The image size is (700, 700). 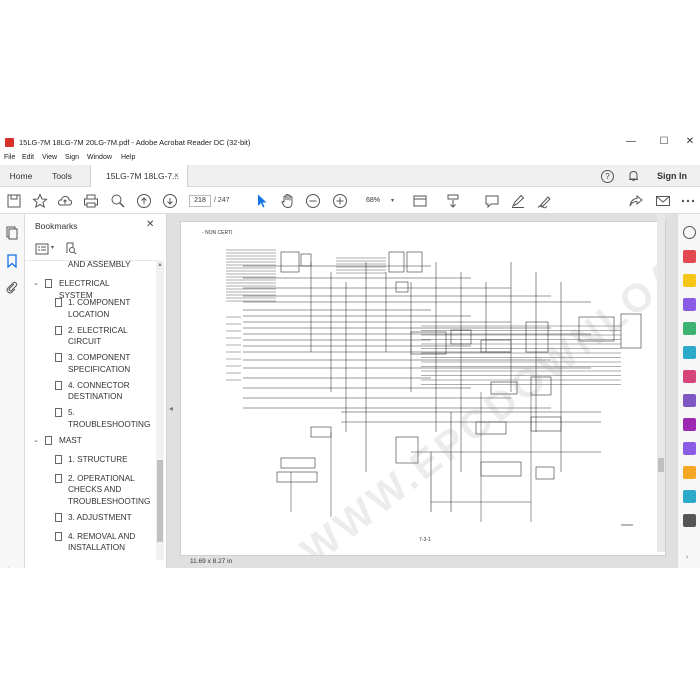 I want to click on close-window-button: ✕, so click(x=689, y=142).